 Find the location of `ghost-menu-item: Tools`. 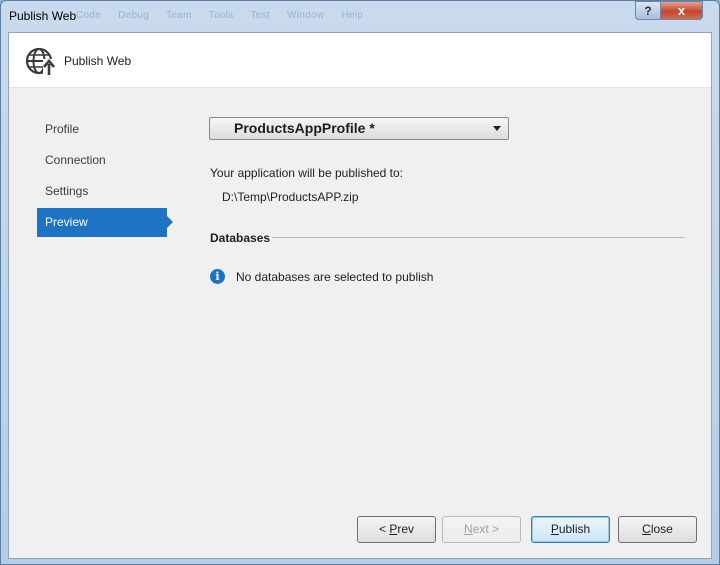

ghost-menu-item: Tools is located at coordinates (221, 15).